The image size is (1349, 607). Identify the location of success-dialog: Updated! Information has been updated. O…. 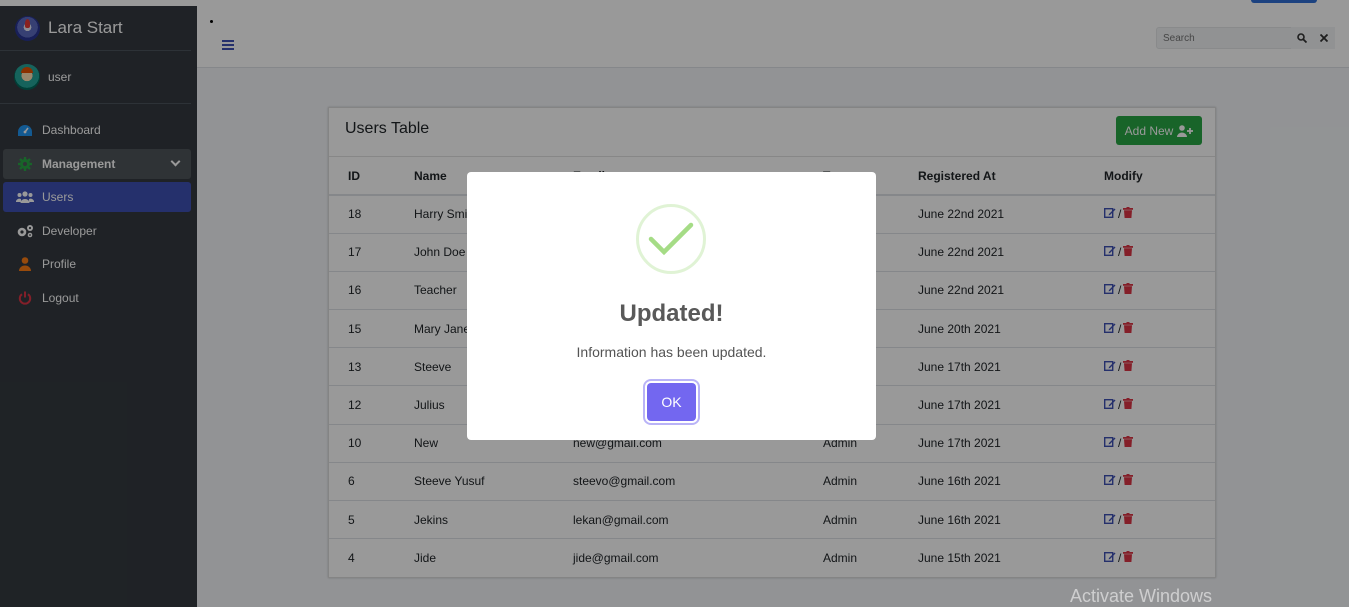
(671, 306).